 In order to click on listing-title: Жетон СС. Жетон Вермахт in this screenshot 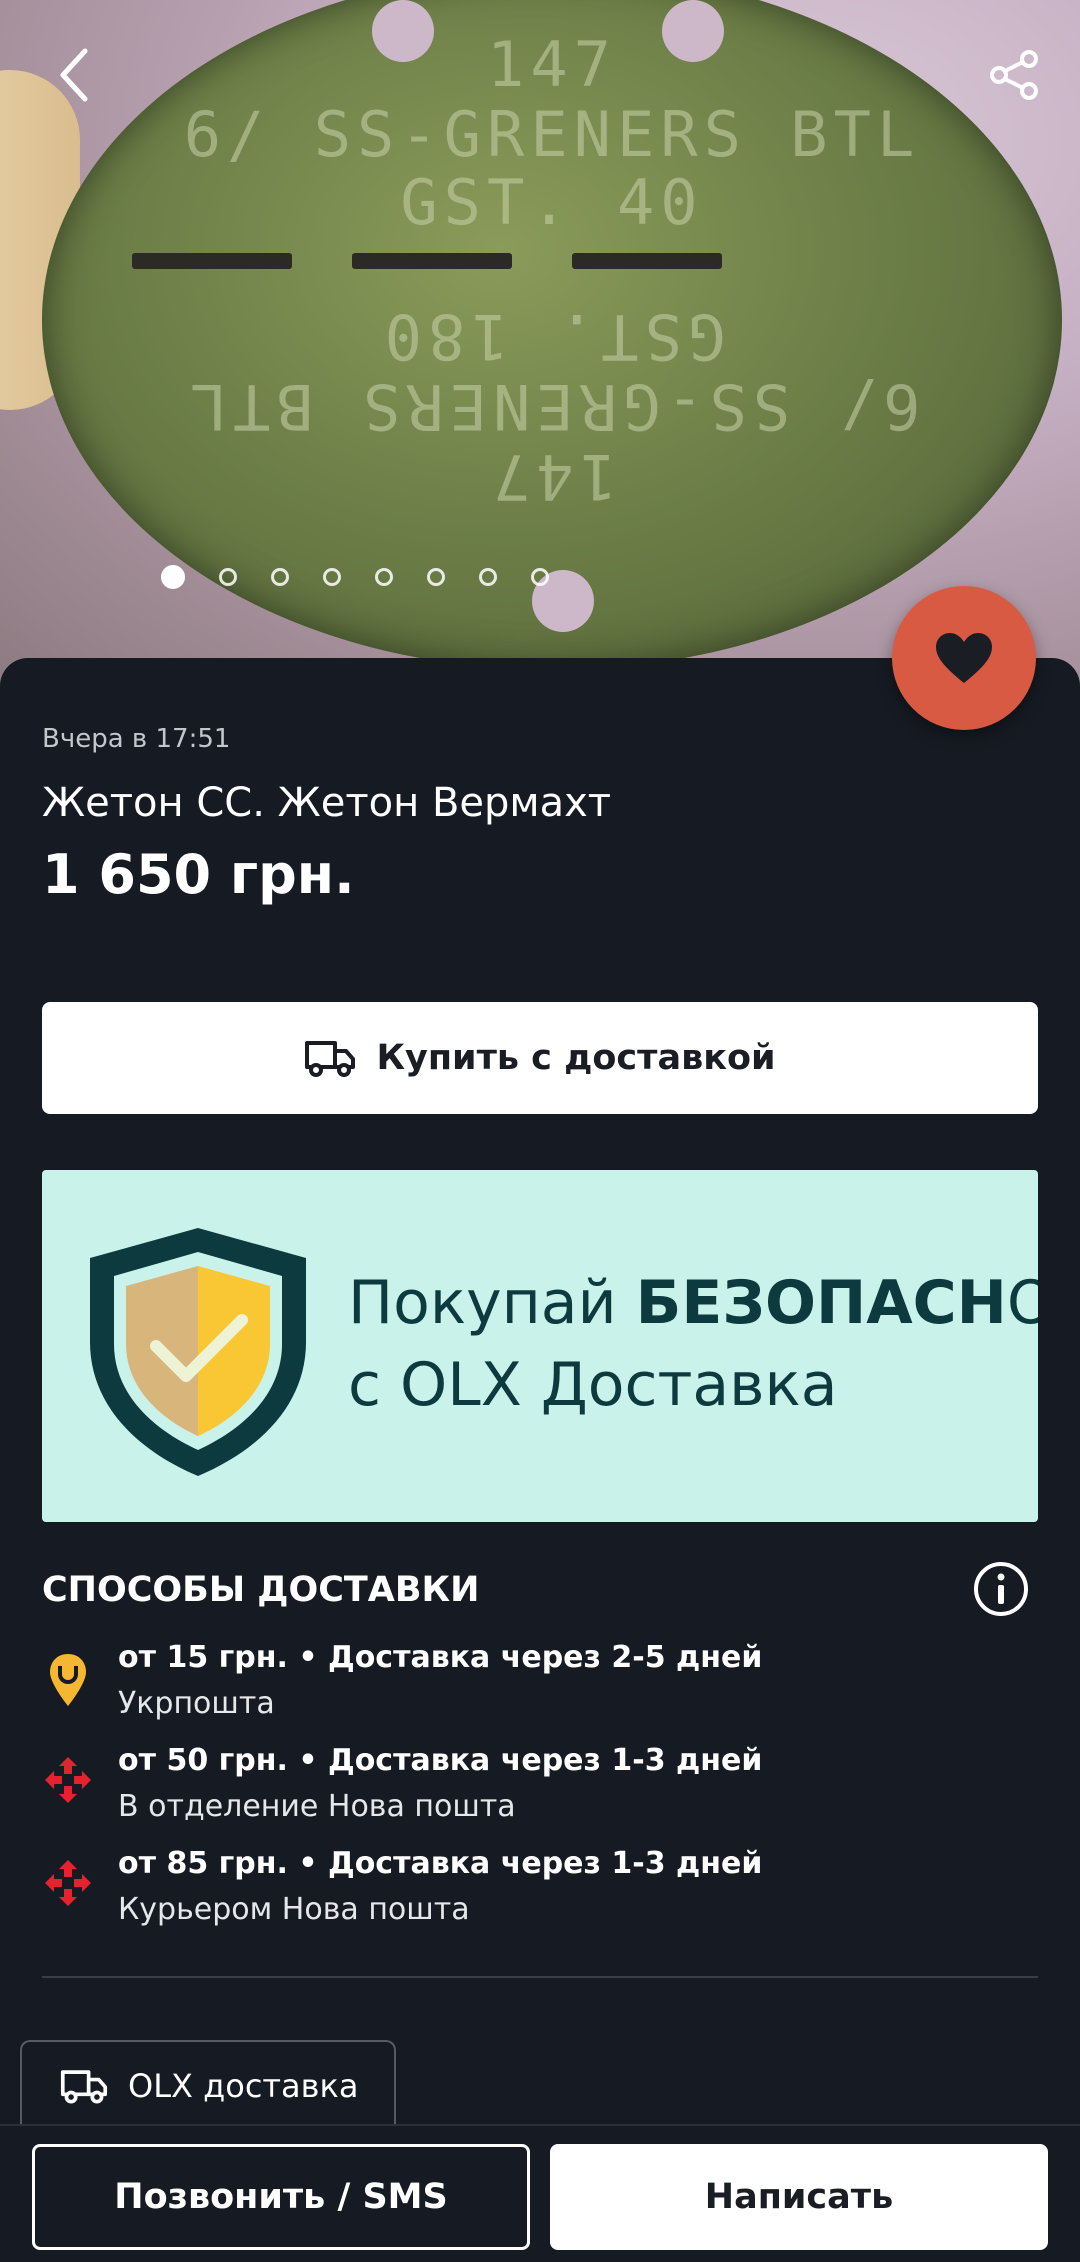, I will do `click(327, 803)`.